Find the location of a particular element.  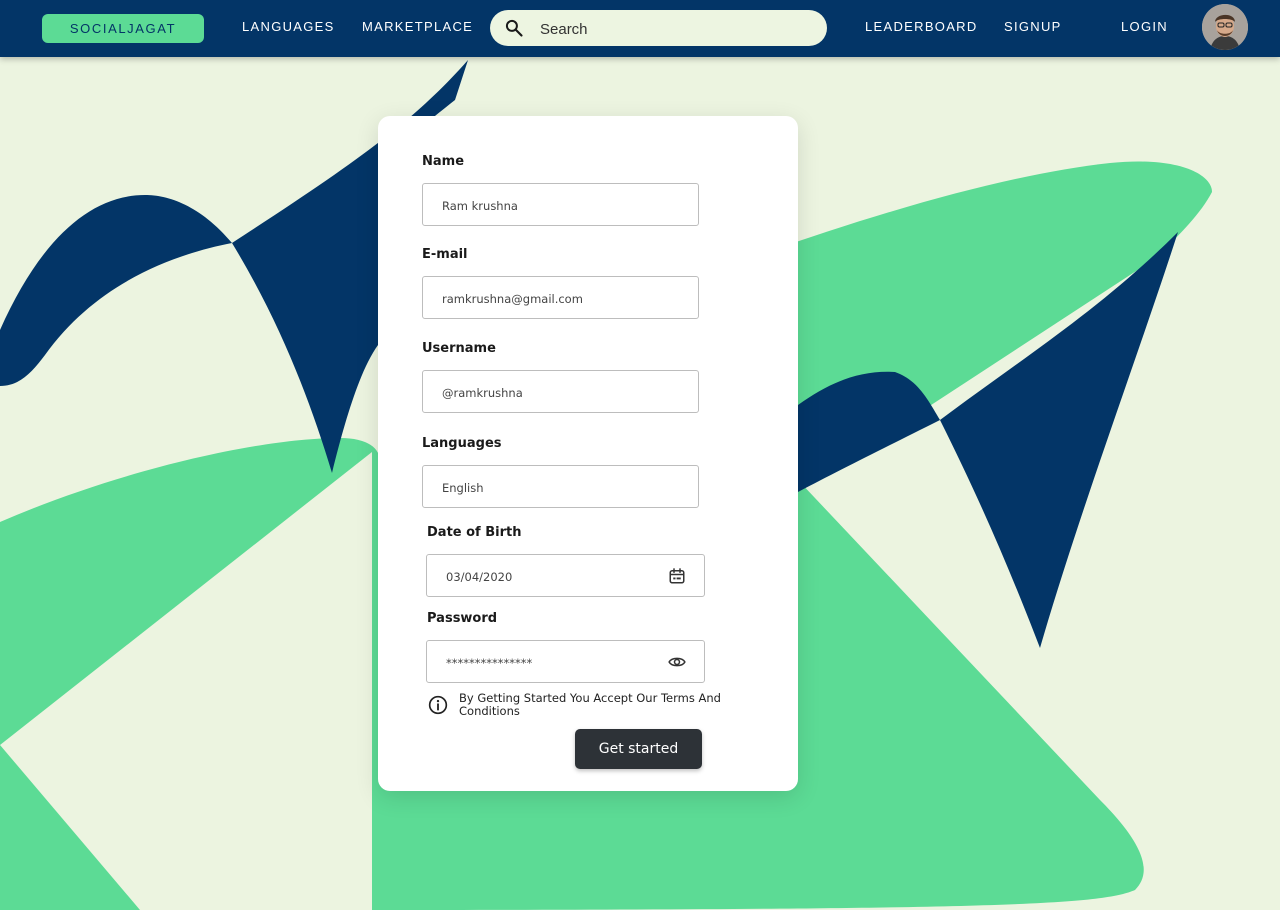

password-label: Password is located at coordinates (462, 618).